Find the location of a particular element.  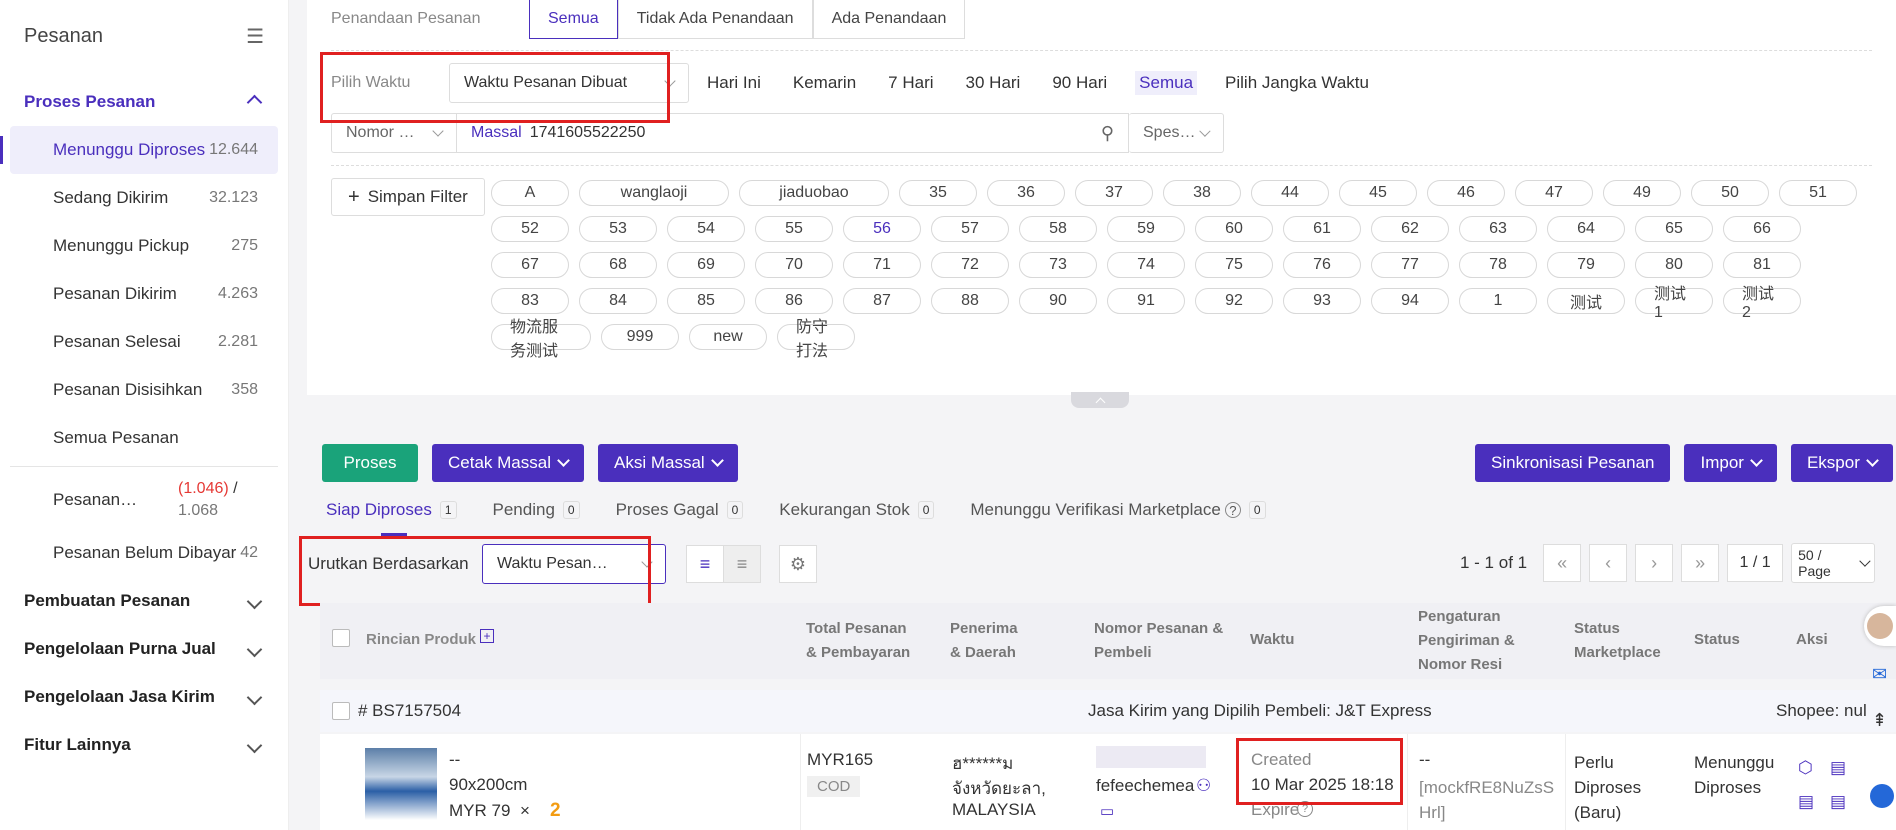

filter-tag: 75 is located at coordinates (1234, 265).